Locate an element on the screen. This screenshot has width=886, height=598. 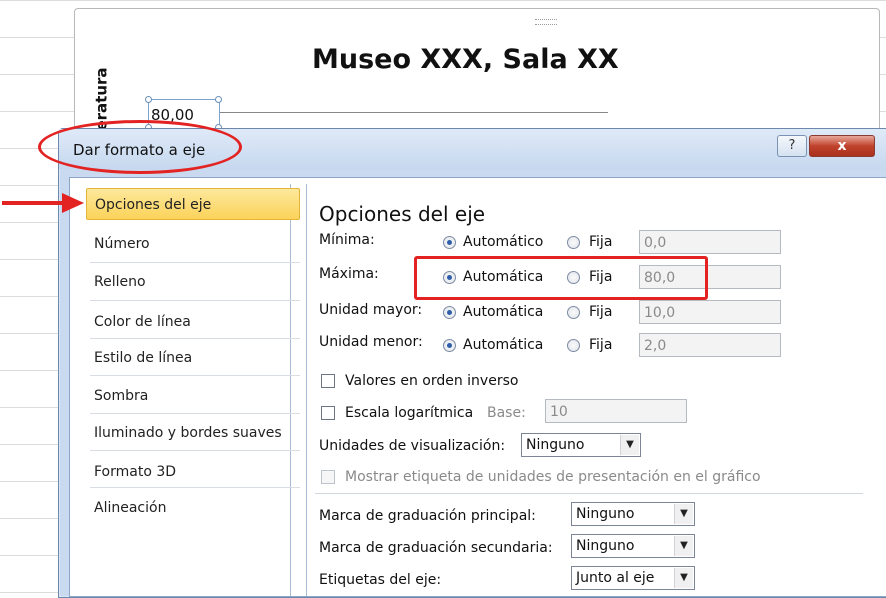
minimum-fixed-label: Fija is located at coordinates (600, 242).